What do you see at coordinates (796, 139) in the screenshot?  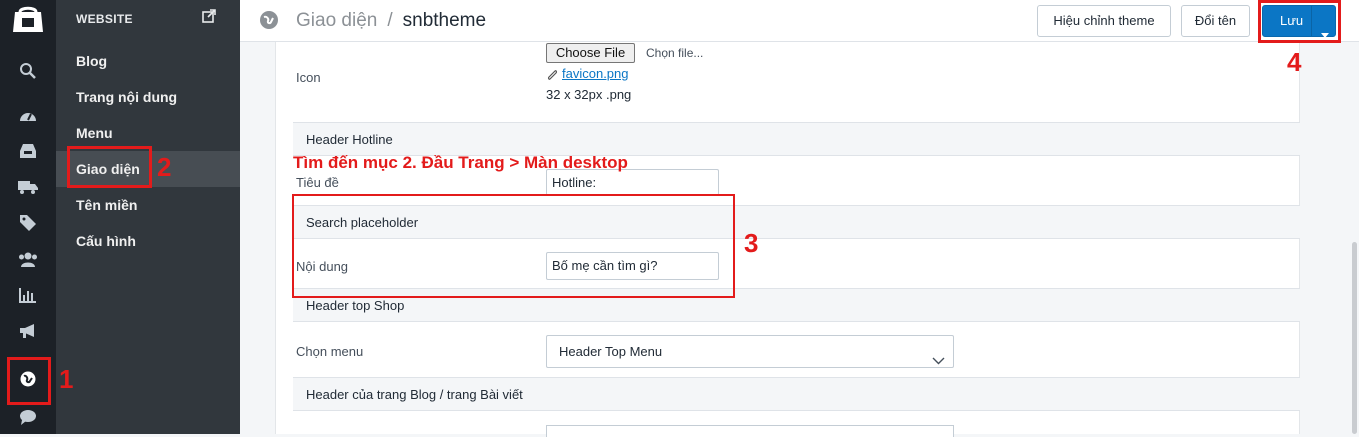 I see `section-header-hotline: Header Hotline` at bounding box center [796, 139].